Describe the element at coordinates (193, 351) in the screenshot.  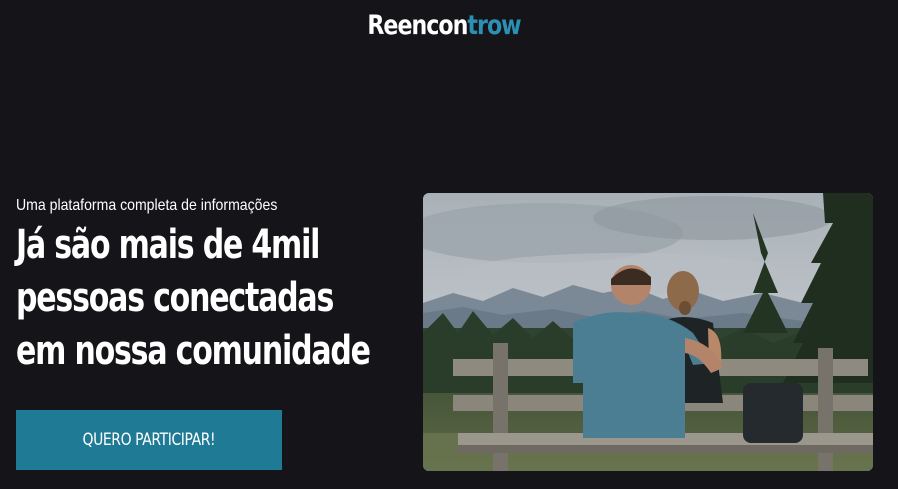
I see `headline-line-3: em nossa comunidade` at that location.